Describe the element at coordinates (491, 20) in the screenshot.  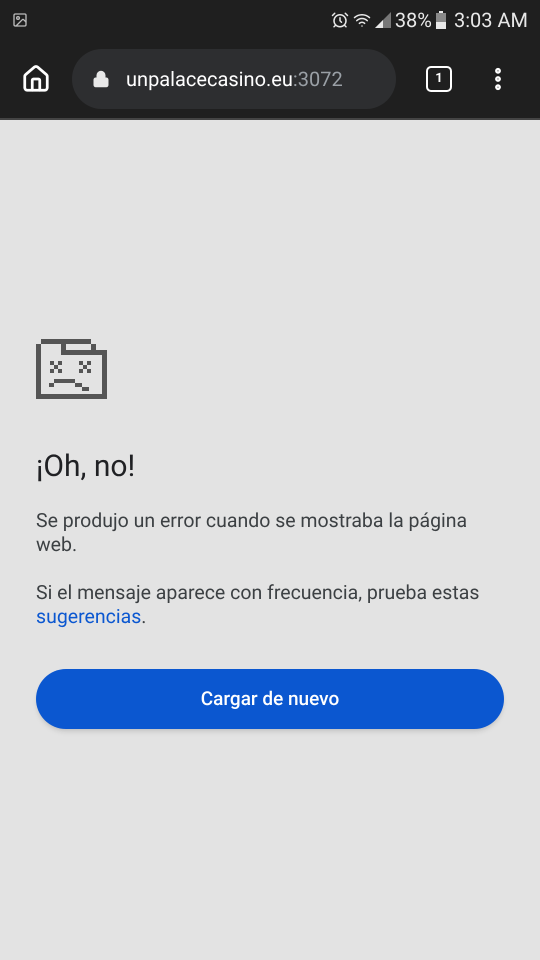
I see `clock-time: 3:03 AM` at that location.